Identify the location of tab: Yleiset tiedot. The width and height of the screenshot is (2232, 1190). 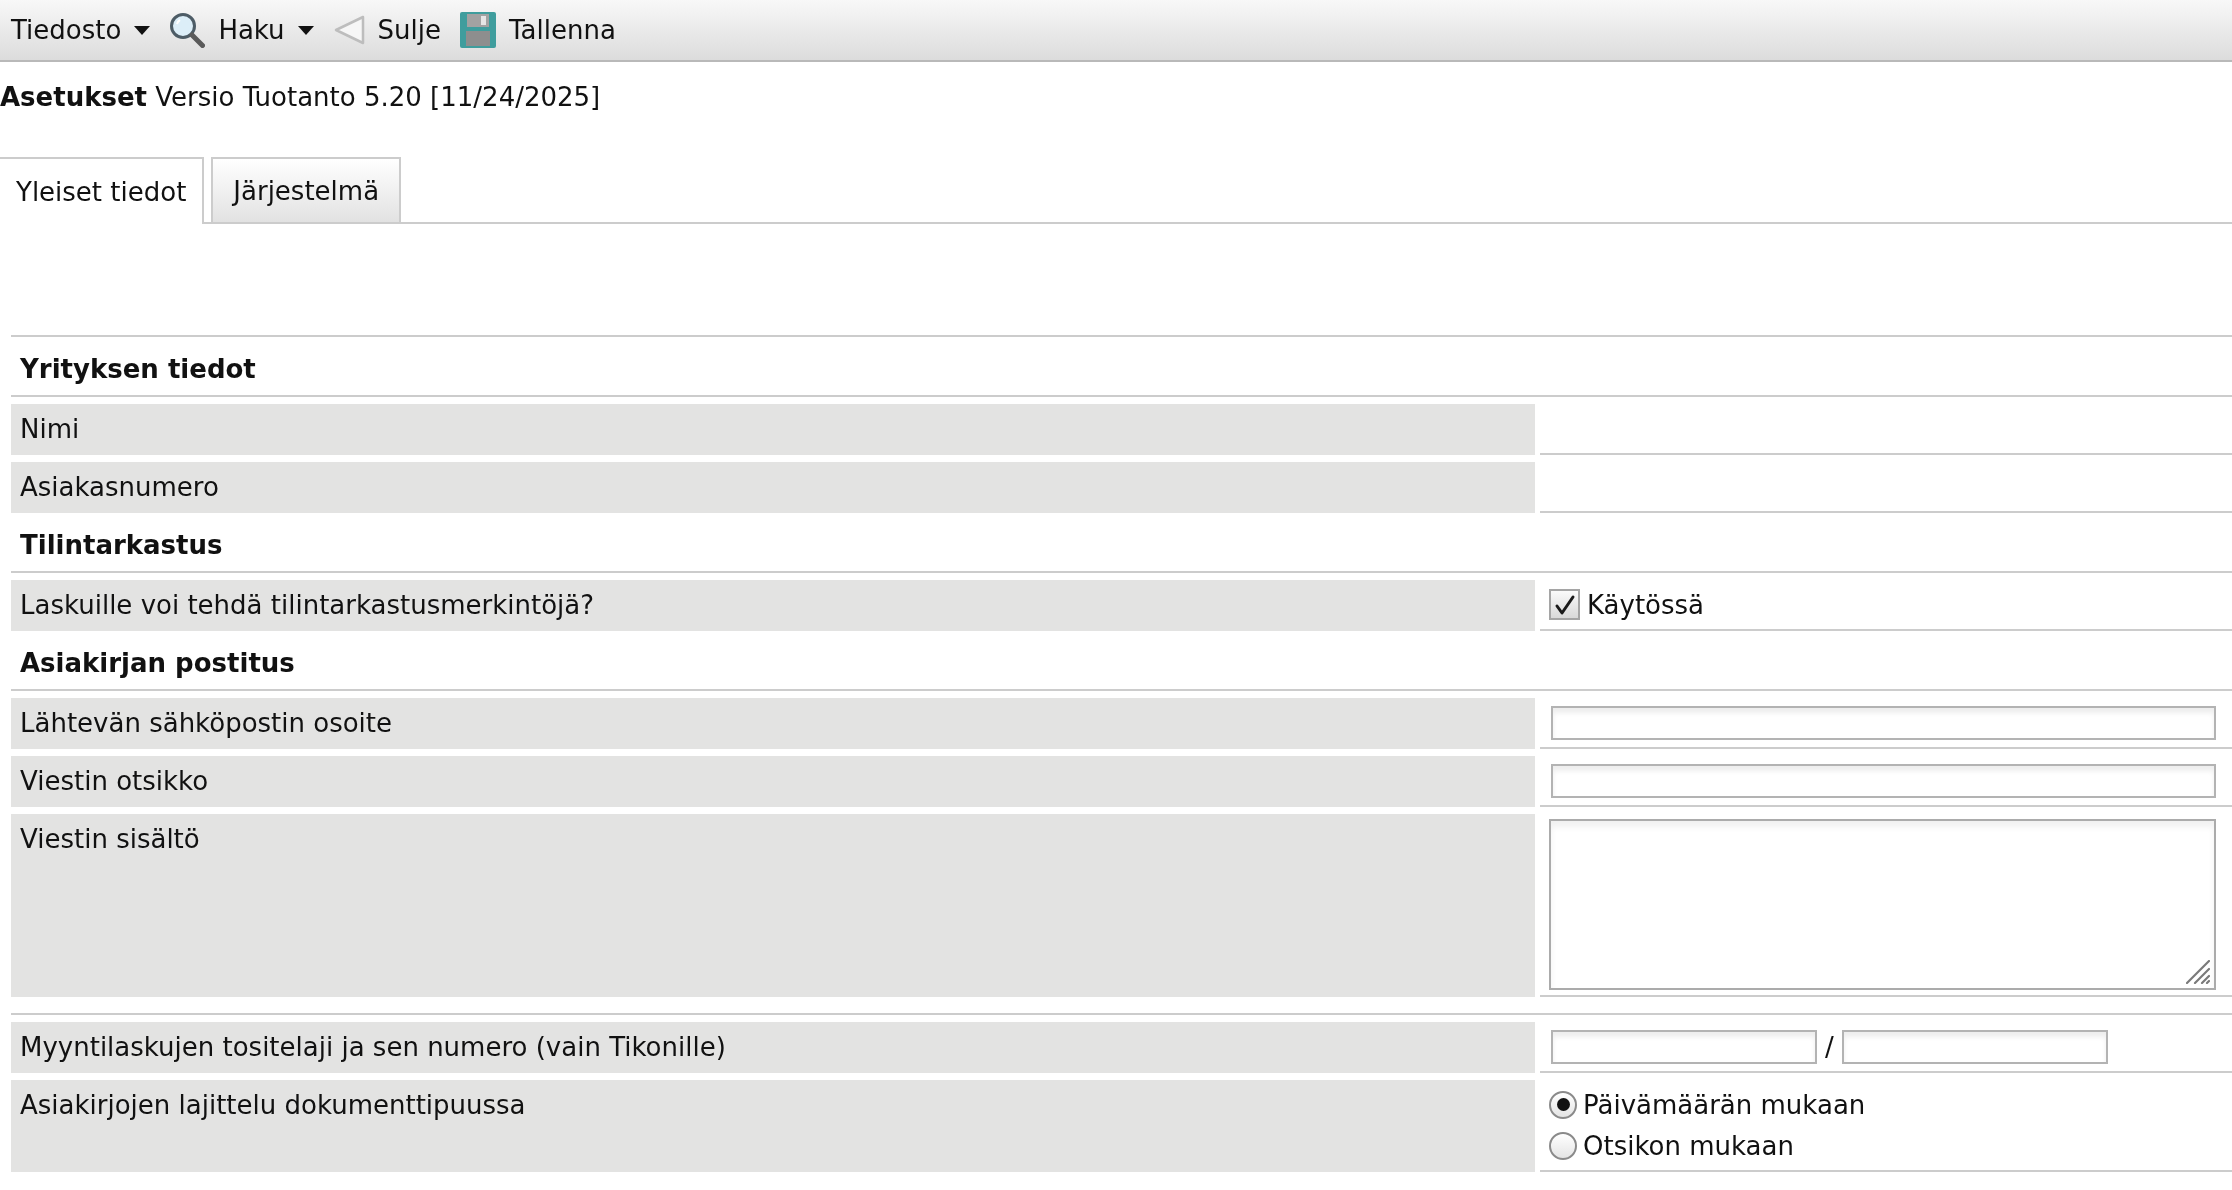
(102, 190).